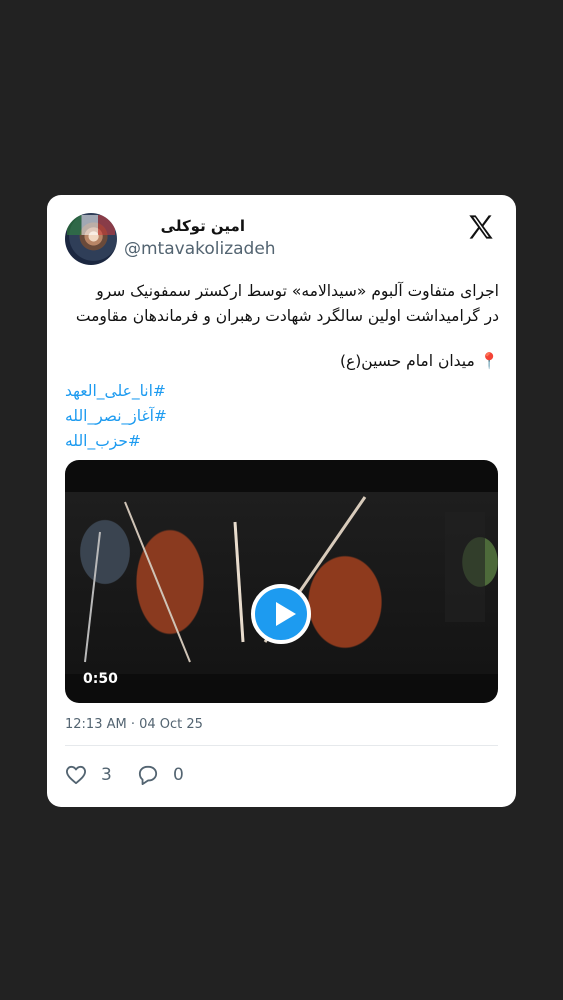  I want to click on reply-button: 0, so click(160, 775).